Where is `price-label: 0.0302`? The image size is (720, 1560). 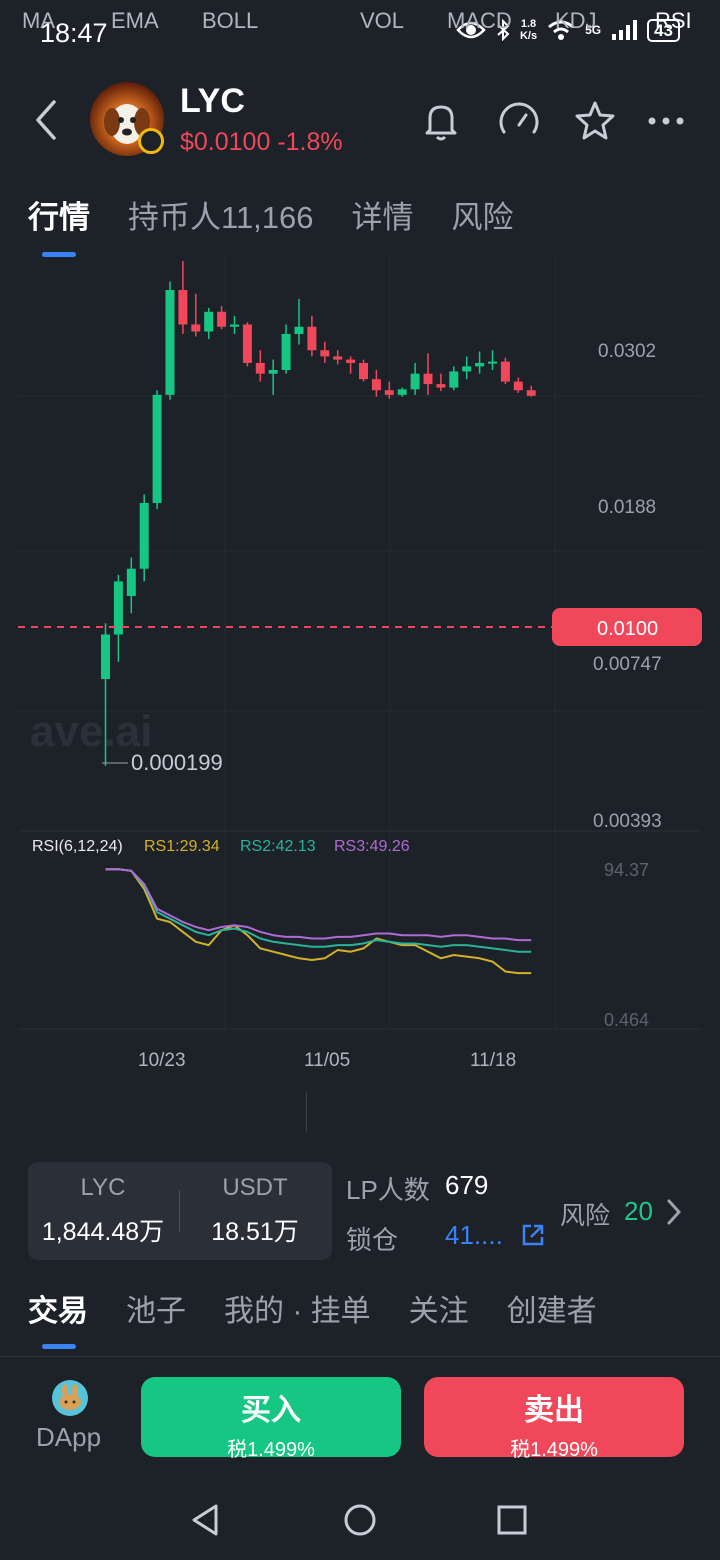
price-label: 0.0302 is located at coordinates (627, 351).